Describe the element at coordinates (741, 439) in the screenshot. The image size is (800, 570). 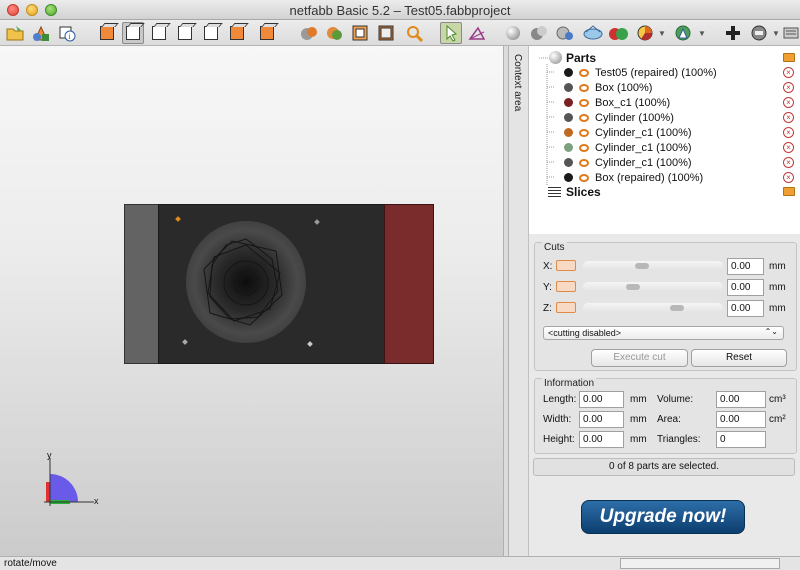
I see `triangles-field: 0` at that location.